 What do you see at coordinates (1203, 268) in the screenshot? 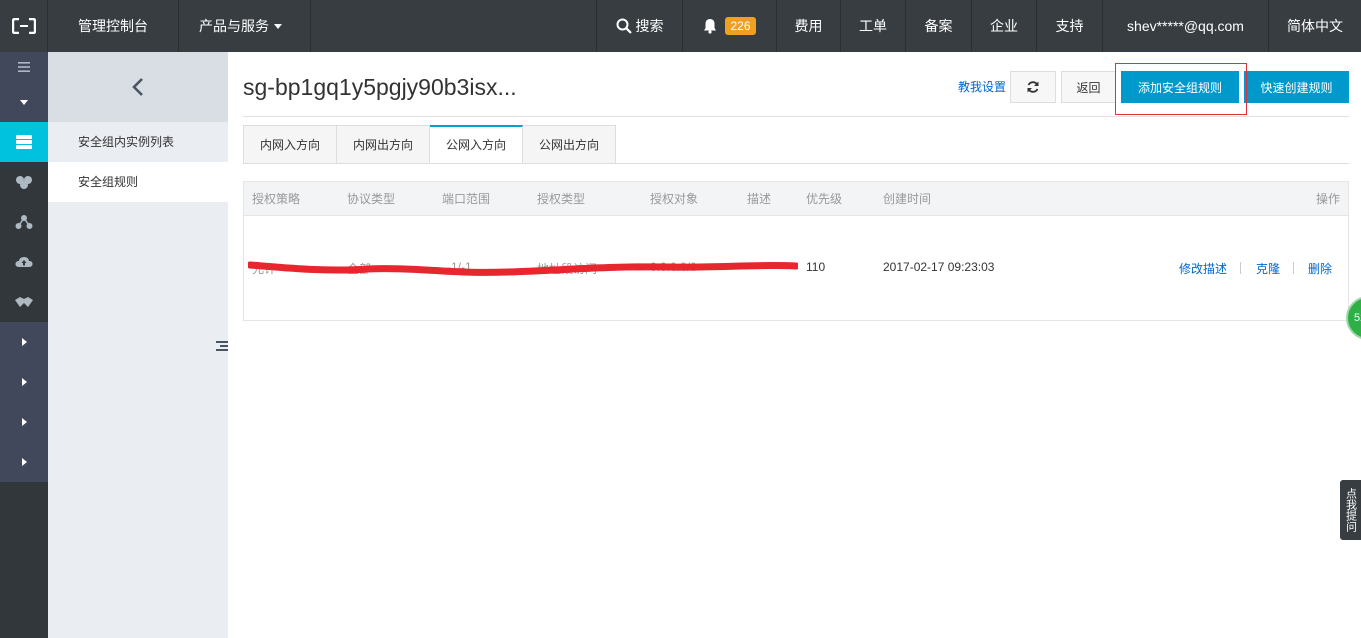
I see `edit-description-link: 修改描述` at bounding box center [1203, 268].